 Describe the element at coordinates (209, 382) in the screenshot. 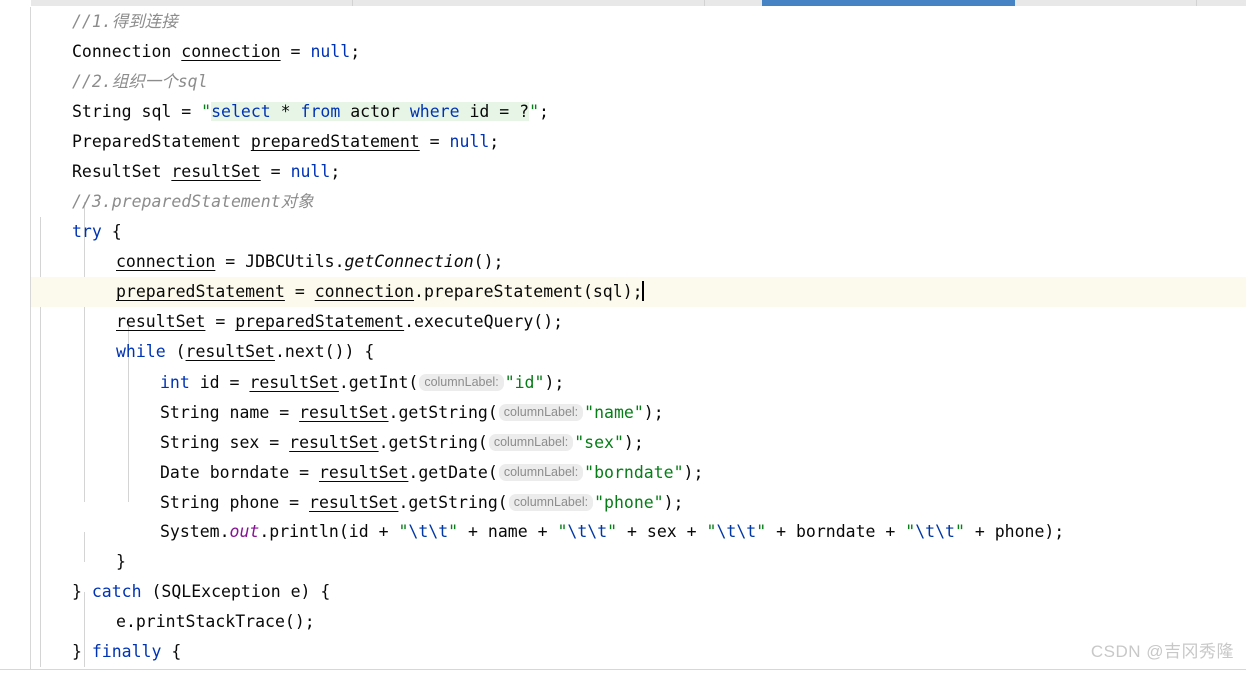

I see `variable-token: id` at that location.